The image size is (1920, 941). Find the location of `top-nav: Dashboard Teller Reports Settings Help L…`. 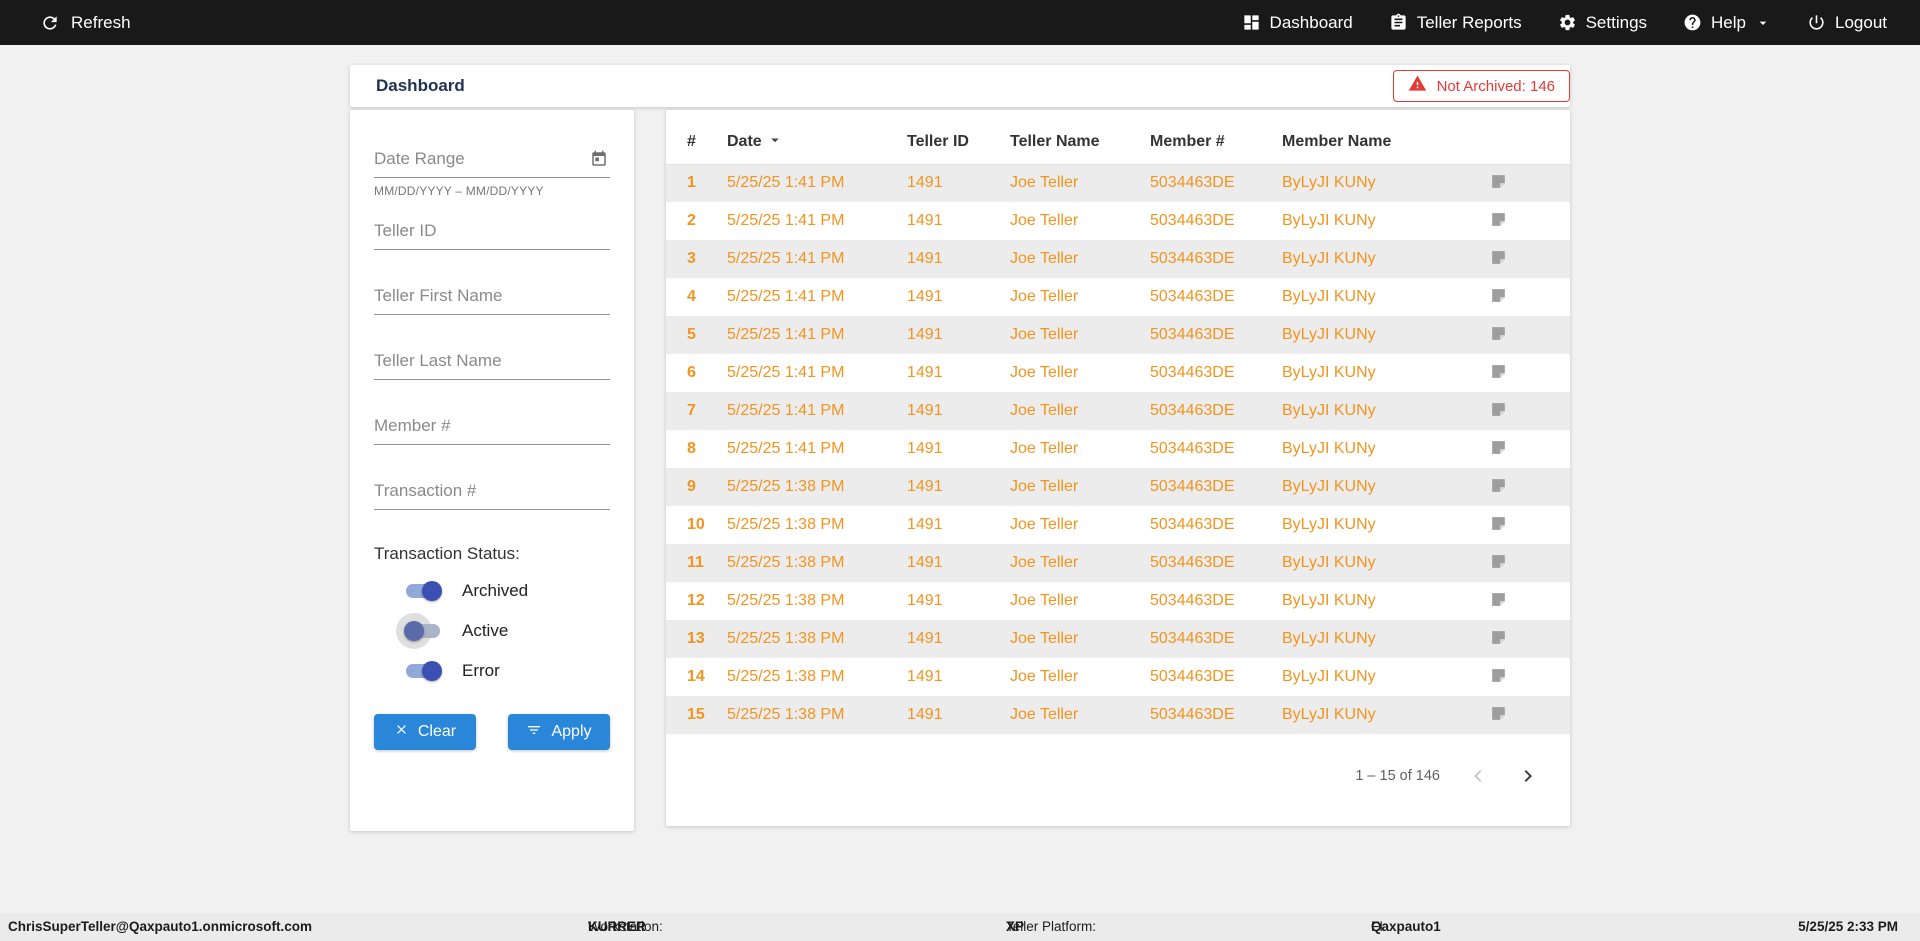

top-nav: Dashboard Teller Reports Settings Help L… is located at coordinates (1564, 23).